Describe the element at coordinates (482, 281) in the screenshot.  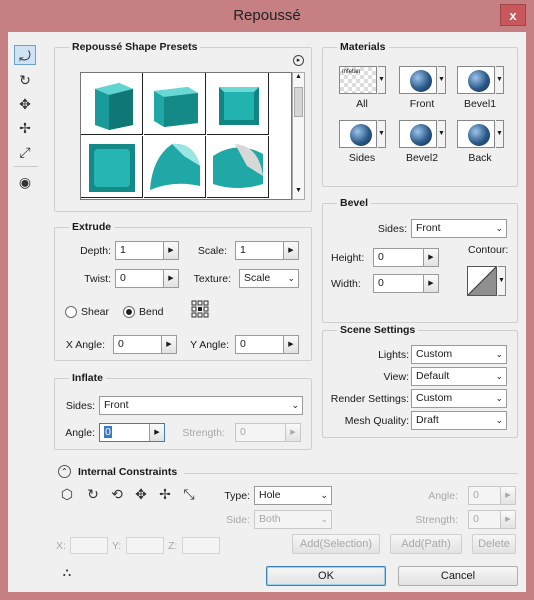
I see `contour-preview` at that location.